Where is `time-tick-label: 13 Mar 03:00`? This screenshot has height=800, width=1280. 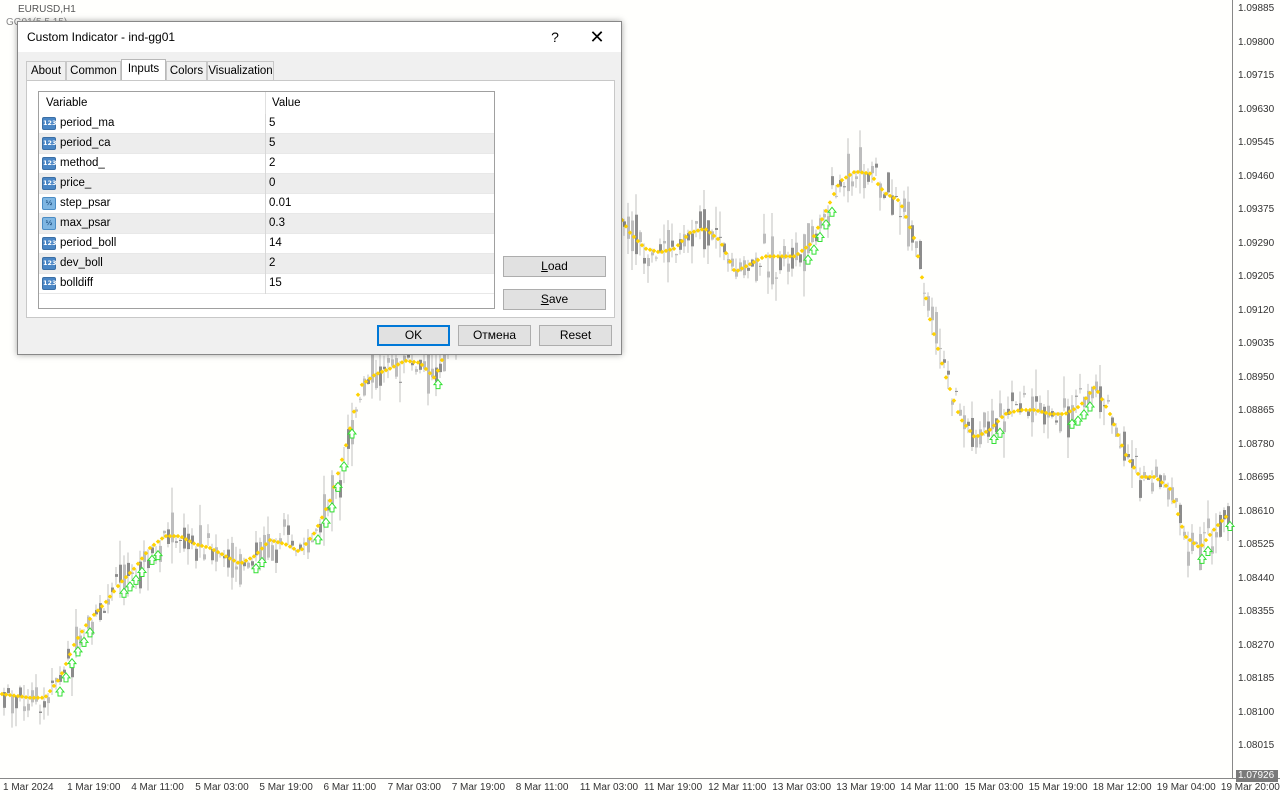 time-tick-label: 13 Mar 03:00 is located at coordinates (802, 787).